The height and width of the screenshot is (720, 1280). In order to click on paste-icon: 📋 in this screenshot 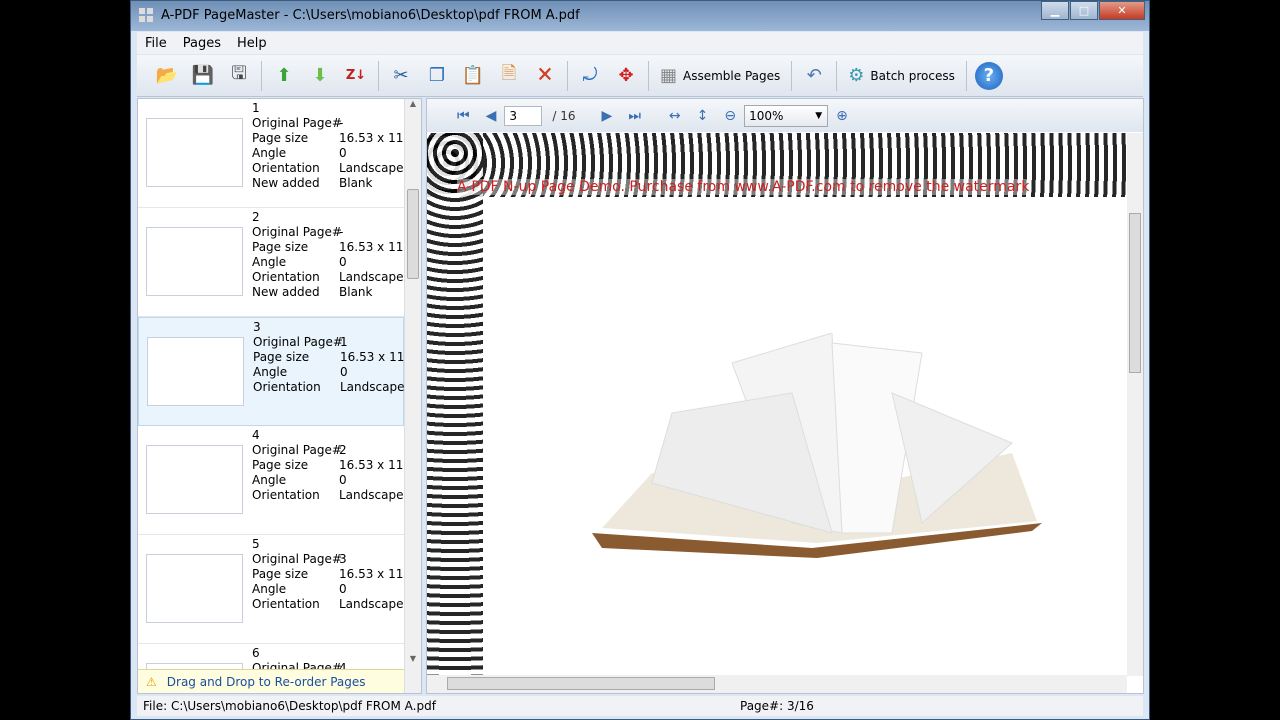, I will do `click(473, 76)`.